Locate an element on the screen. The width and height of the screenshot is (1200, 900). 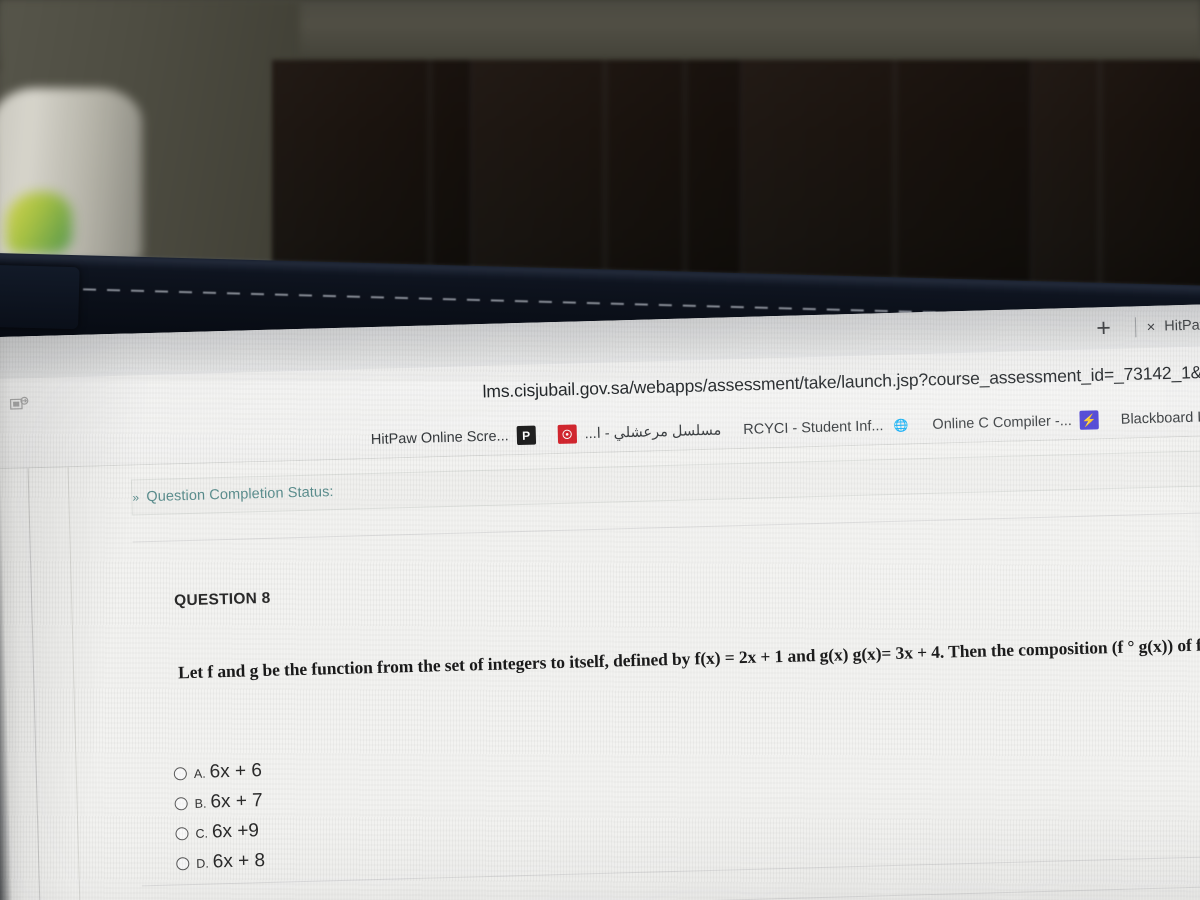
screenshot-capture-icon is located at coordinates (19, 404).